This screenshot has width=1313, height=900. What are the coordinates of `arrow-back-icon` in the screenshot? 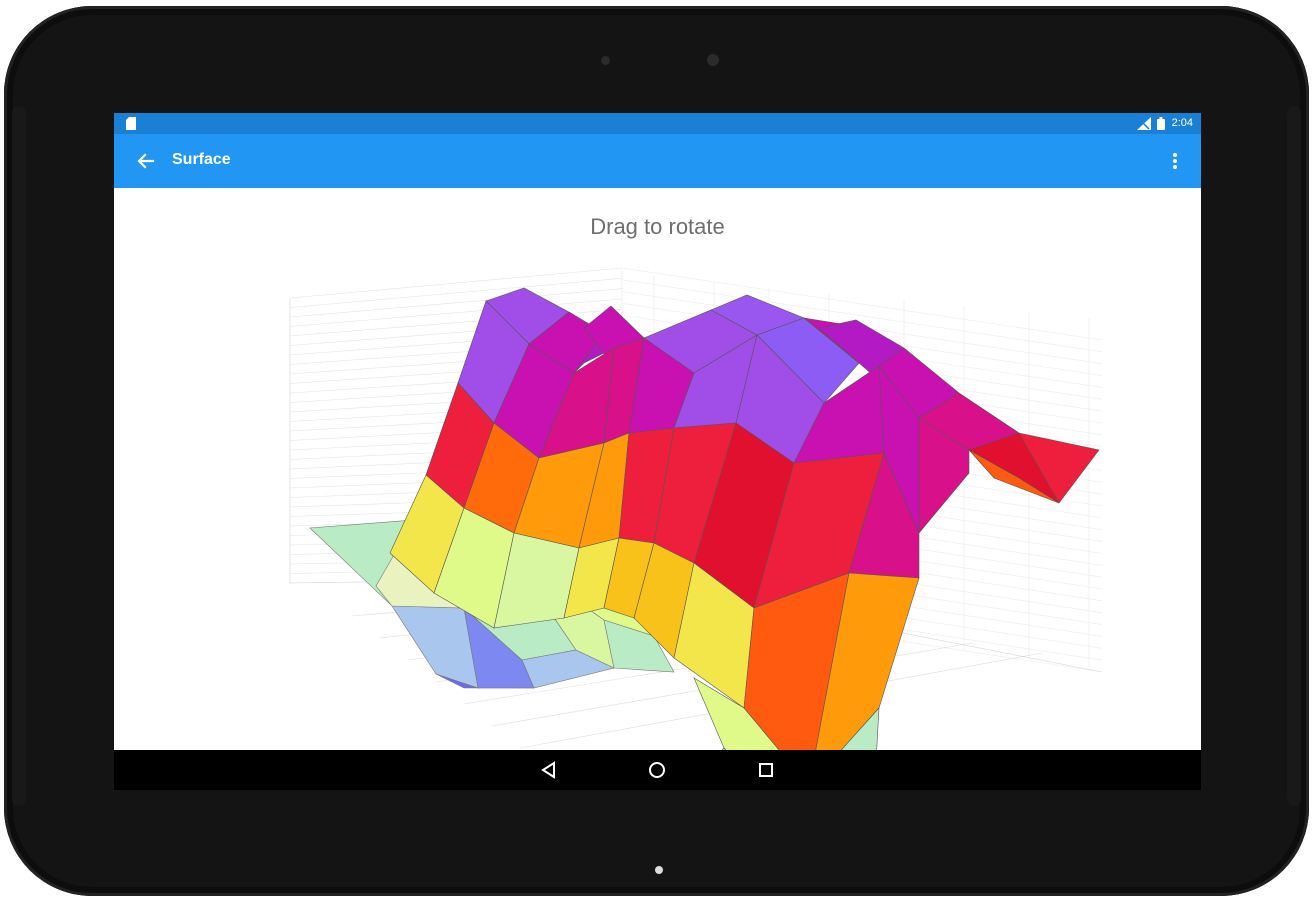 It's located at (146, 161).